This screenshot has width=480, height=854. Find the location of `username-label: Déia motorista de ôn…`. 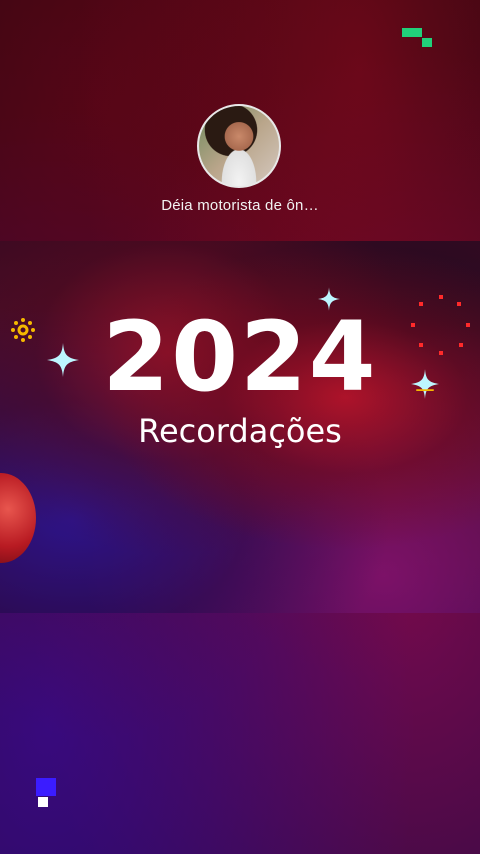

username-label: Déia motorista de ôn… is located at coordinates (240, 205).